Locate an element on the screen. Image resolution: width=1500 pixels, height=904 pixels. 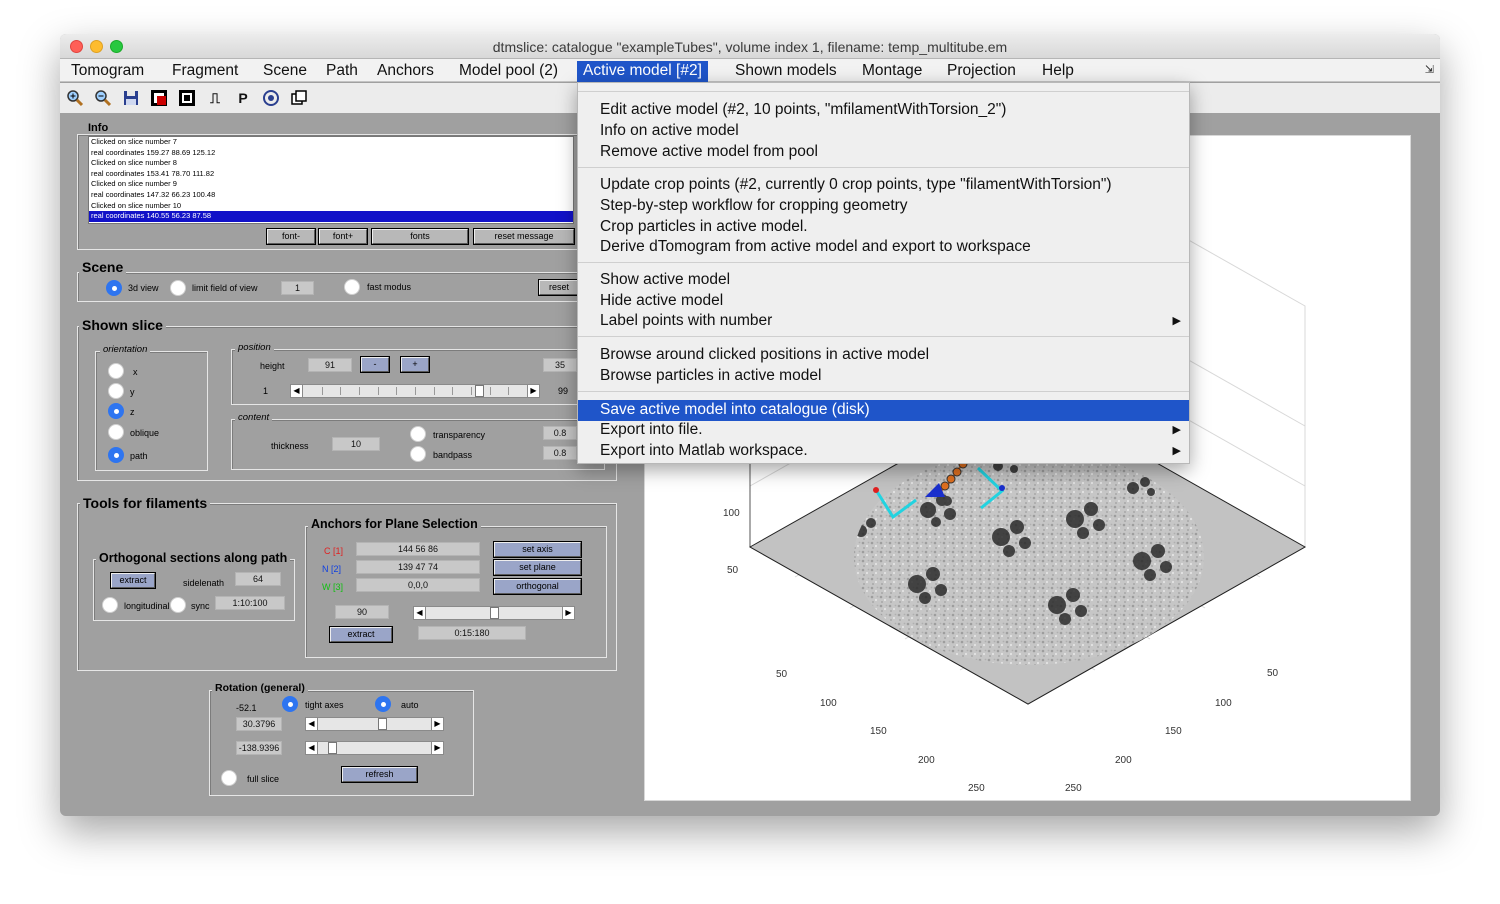
slider-right-arrow: ▶ is located at coordinates (533, 391).